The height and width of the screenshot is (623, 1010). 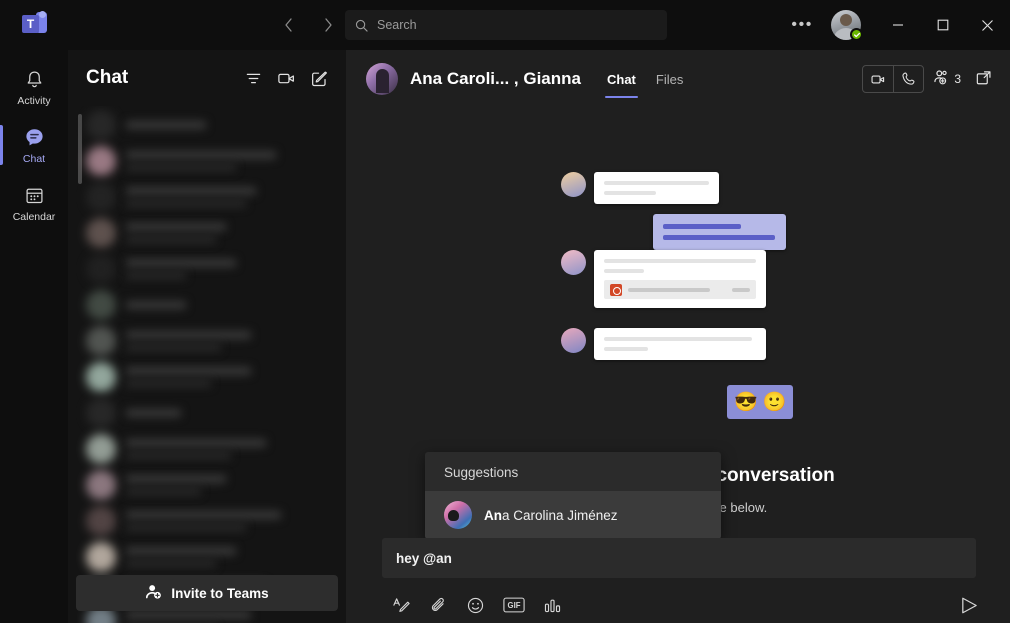 I want to click on call-button-group, so click(x=893, y=79).